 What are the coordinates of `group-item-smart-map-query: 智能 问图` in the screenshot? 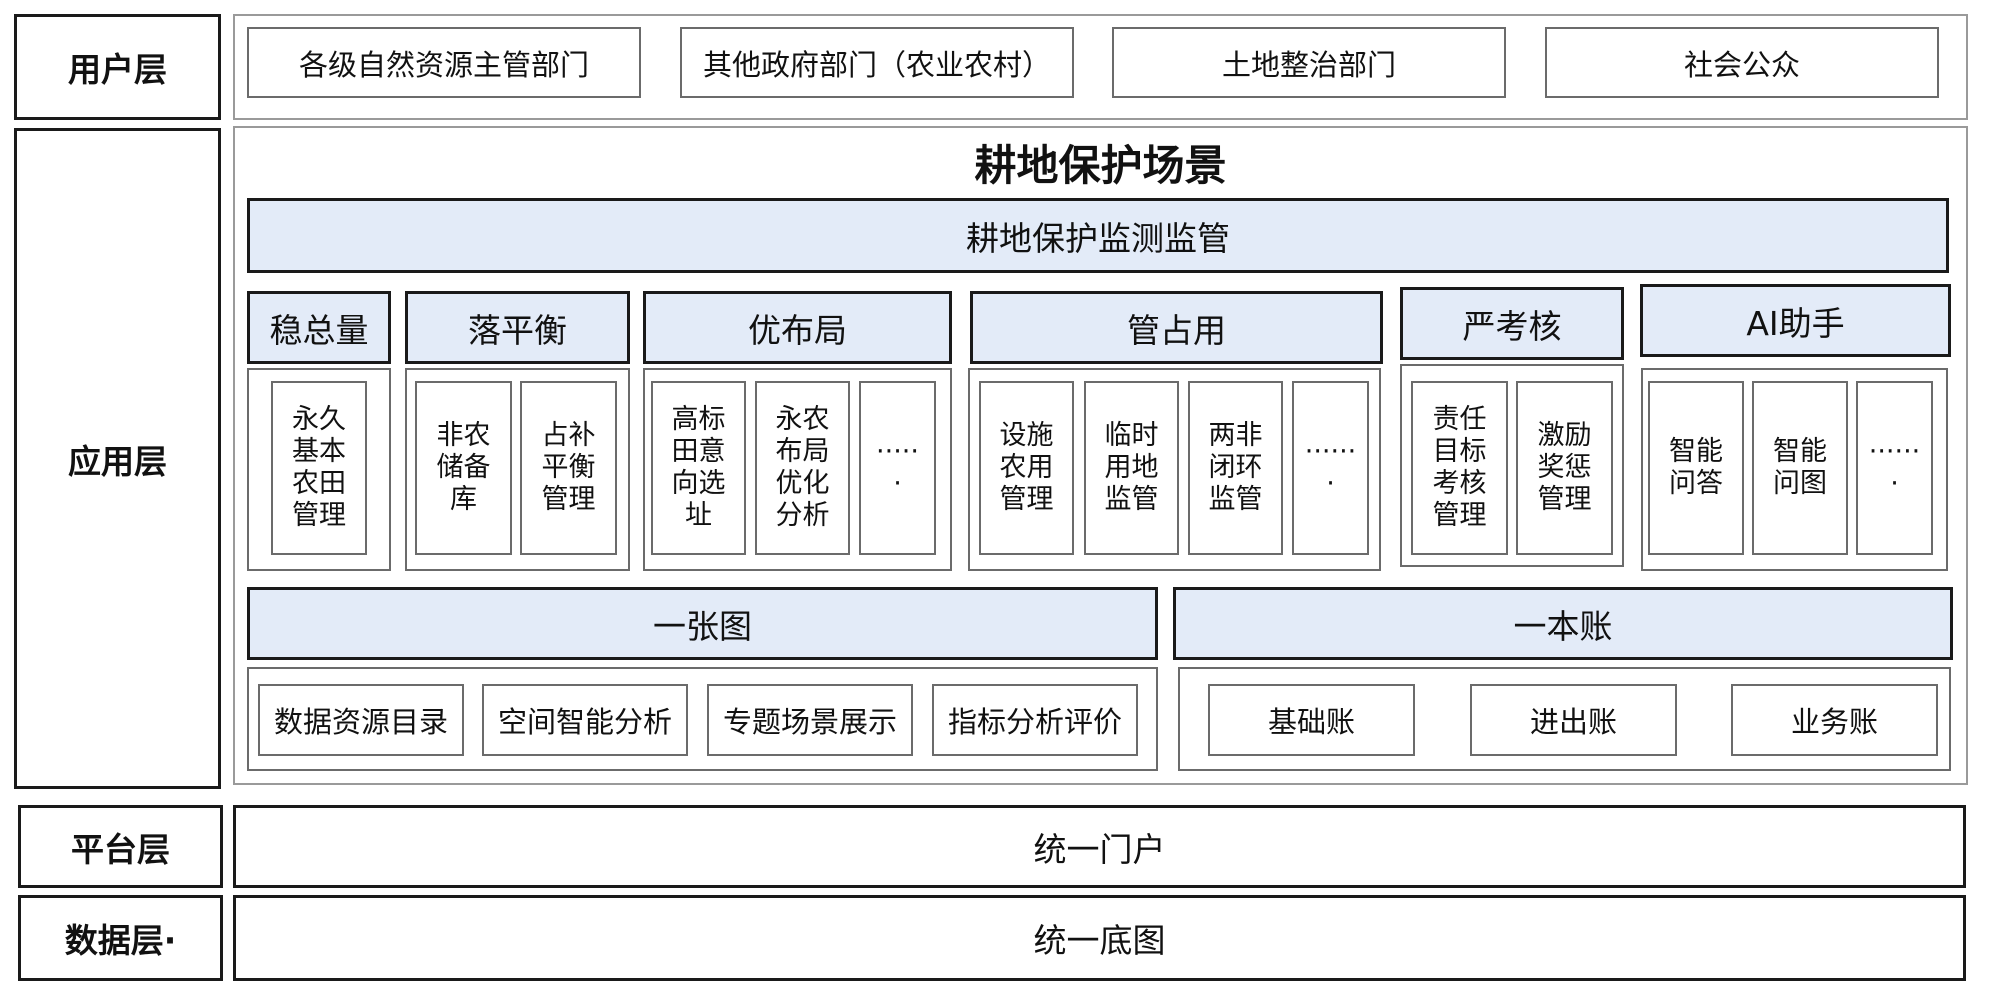 It's located at (1800, 468).